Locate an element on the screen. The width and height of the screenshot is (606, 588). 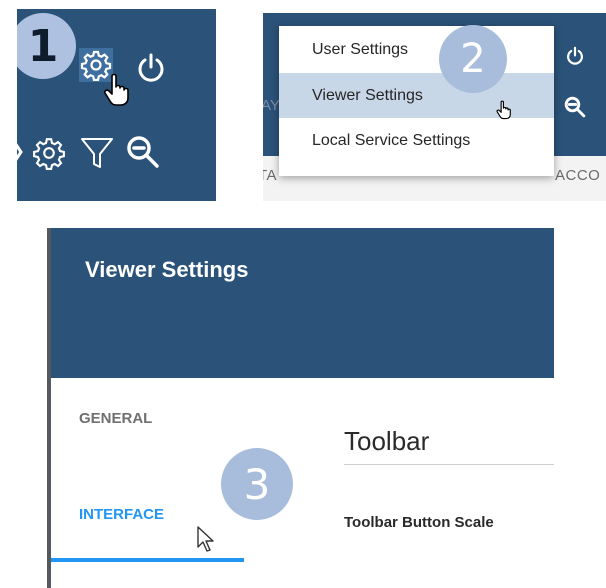
menu-item-label: User Settings is located at coordinates (360, 49).